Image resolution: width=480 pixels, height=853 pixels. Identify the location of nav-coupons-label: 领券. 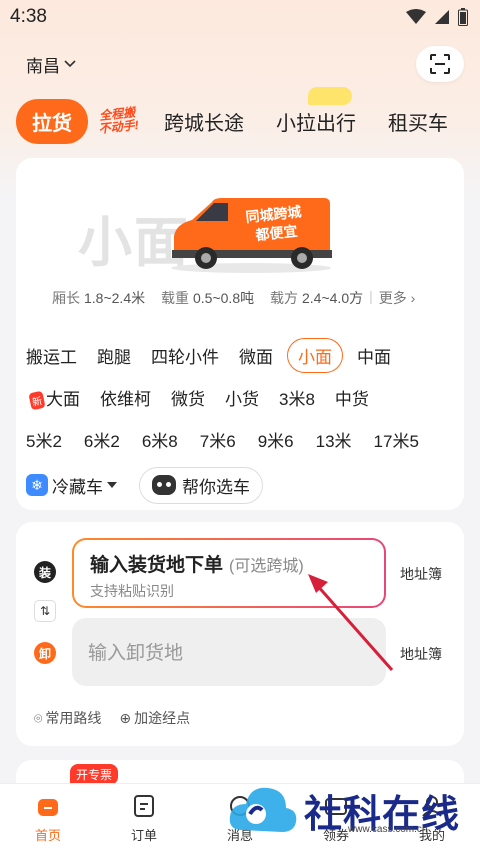
(335, 835).